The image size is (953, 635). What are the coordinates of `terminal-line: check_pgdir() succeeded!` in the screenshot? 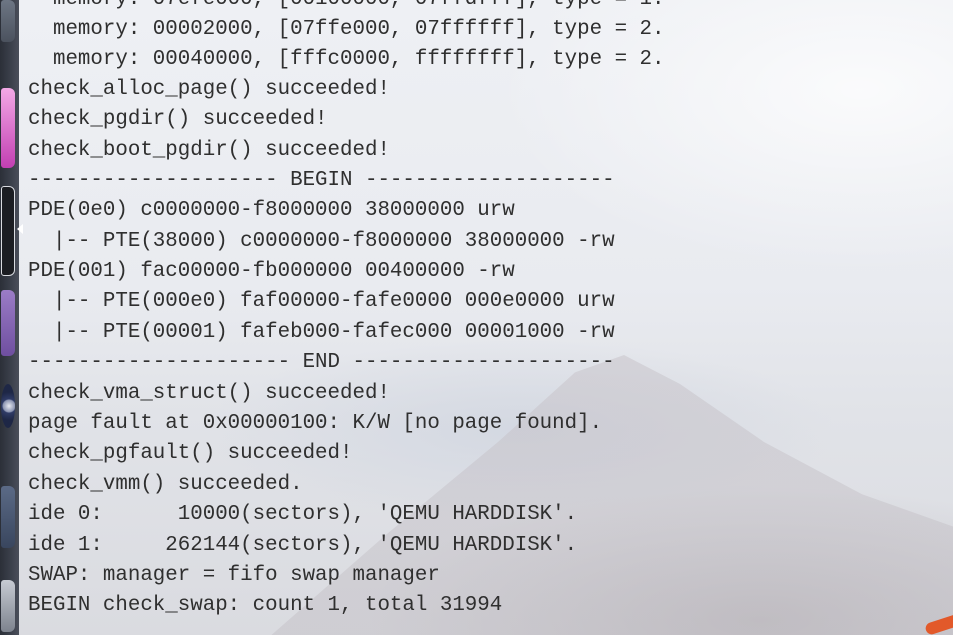 It's located at (178, 119).